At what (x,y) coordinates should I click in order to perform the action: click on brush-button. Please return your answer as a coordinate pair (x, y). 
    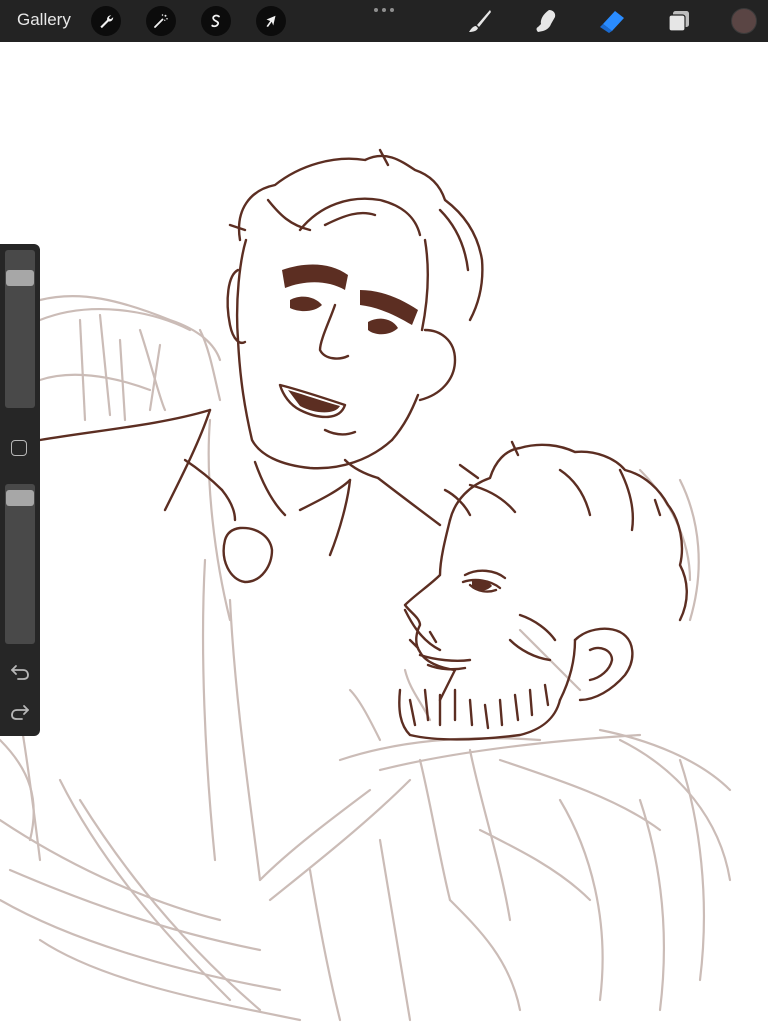
    Looking at the image, I should click on (480, 21).